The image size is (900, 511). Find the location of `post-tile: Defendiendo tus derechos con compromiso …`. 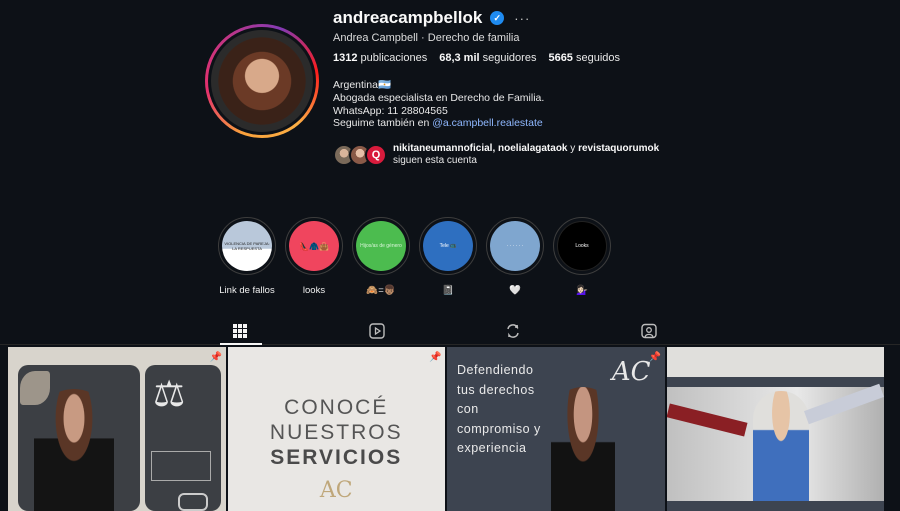

post-tile: Defendiendo tus derechos con compromiso … is located at coordinates (556, 429).